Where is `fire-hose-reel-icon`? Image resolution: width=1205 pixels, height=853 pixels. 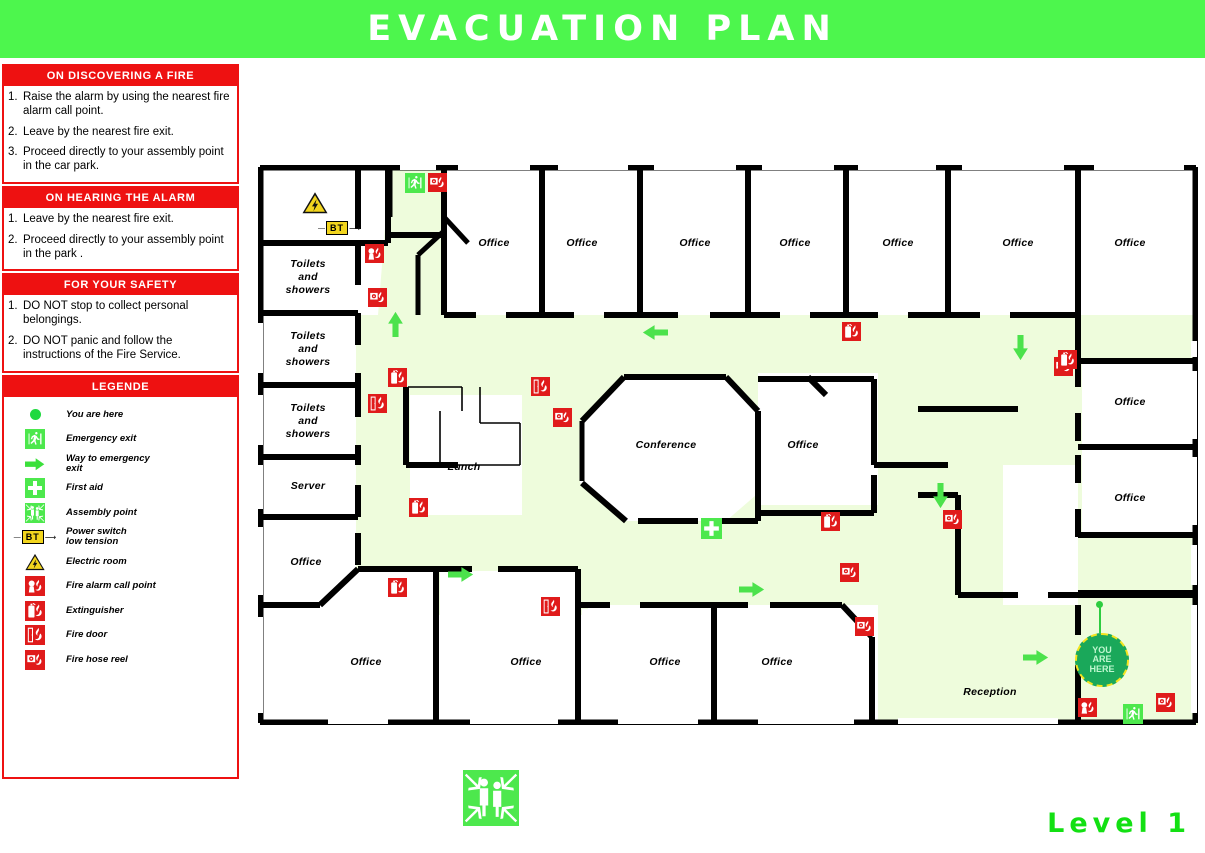
fire-hose-reel-icon is located at coordinates (35, 659).